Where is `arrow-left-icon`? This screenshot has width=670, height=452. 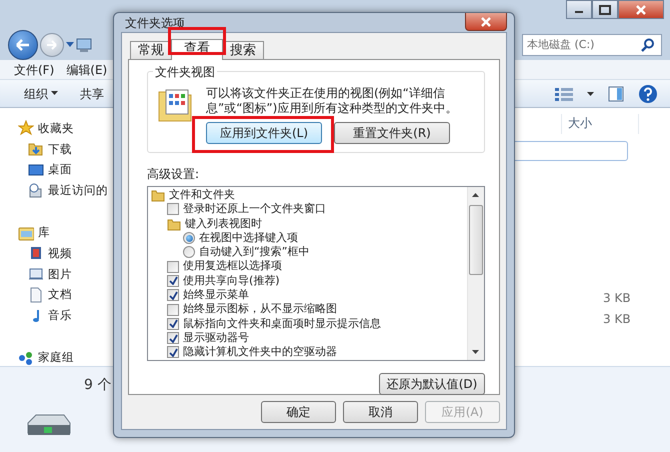
arrow-left-icon is located at coordinates (23, 45).